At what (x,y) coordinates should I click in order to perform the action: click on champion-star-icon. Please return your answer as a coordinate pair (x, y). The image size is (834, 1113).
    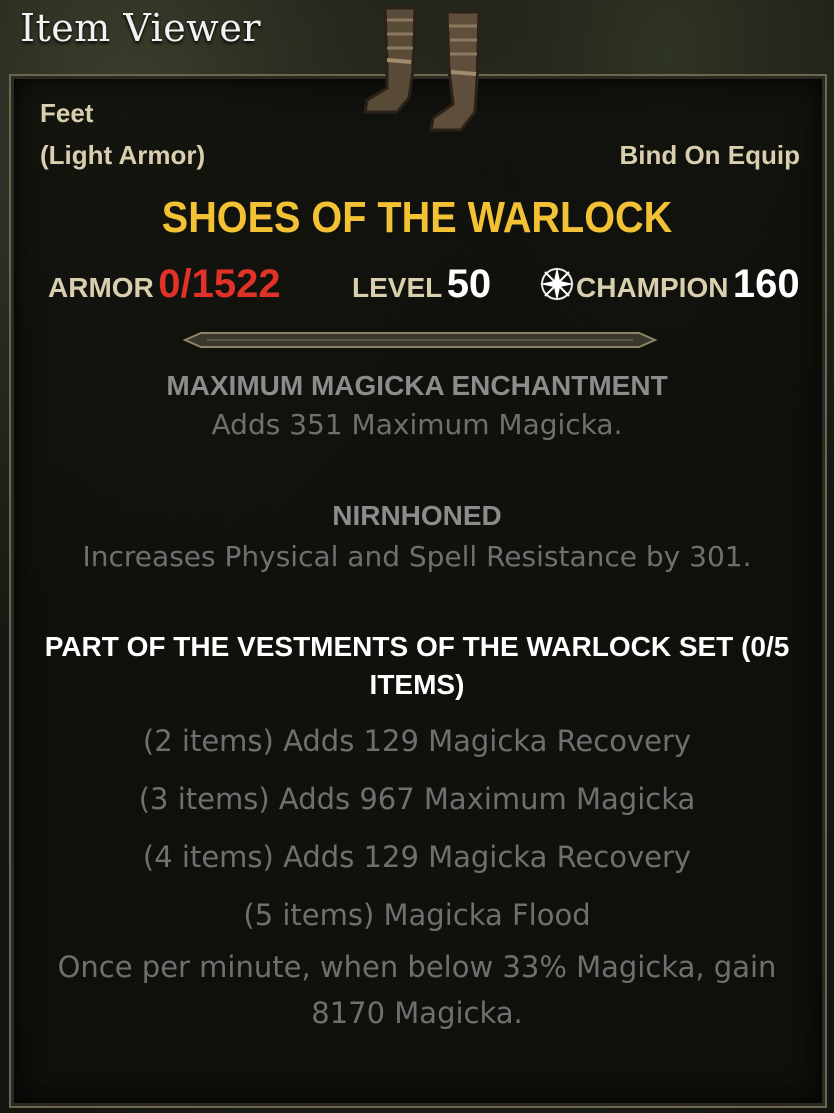
    Looking at the image, I should click on (557, 284).